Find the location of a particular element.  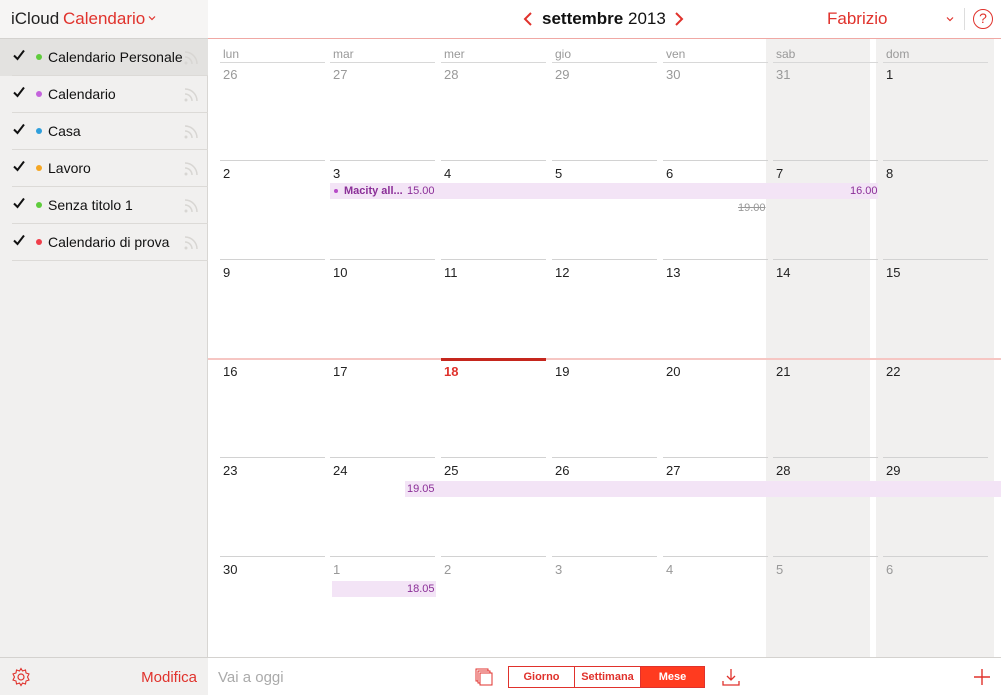

event-start-time: 19.05 is located at coordinates (421, 489).